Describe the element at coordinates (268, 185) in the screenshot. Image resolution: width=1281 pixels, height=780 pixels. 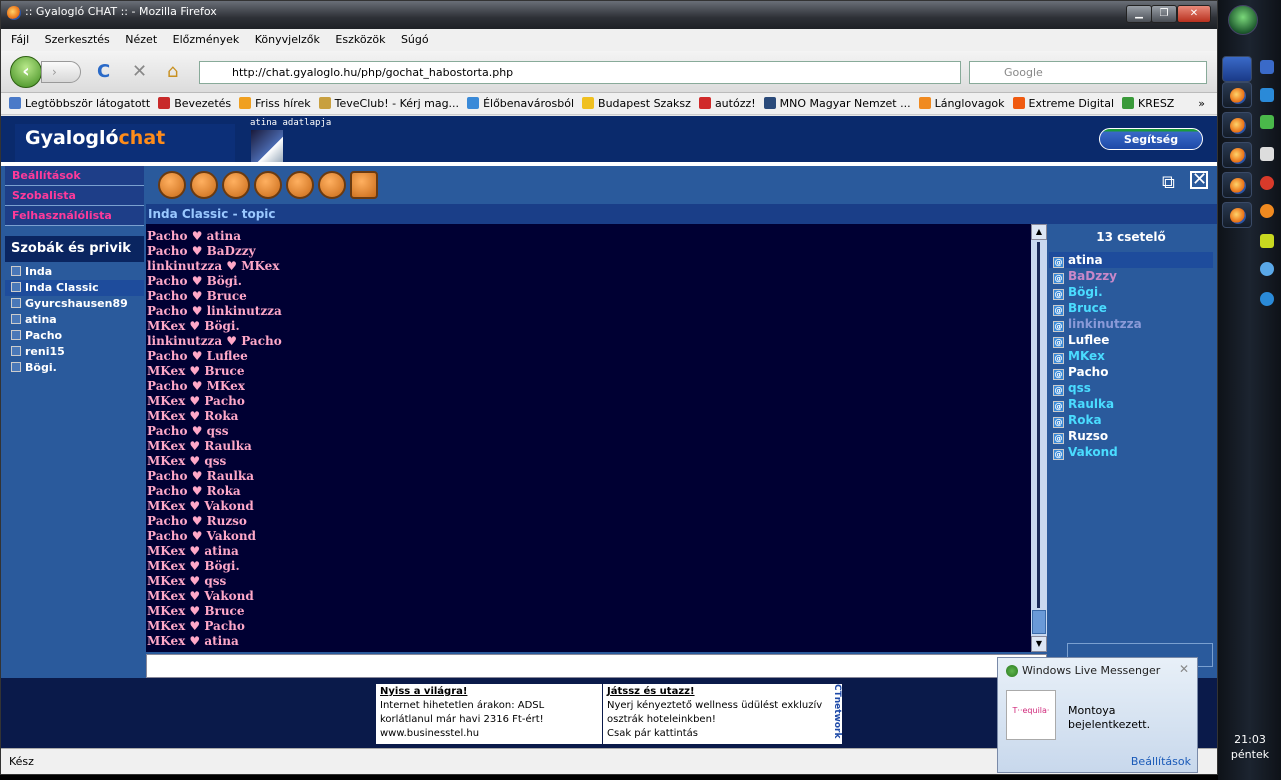
I see `bomb-icon` at that location.